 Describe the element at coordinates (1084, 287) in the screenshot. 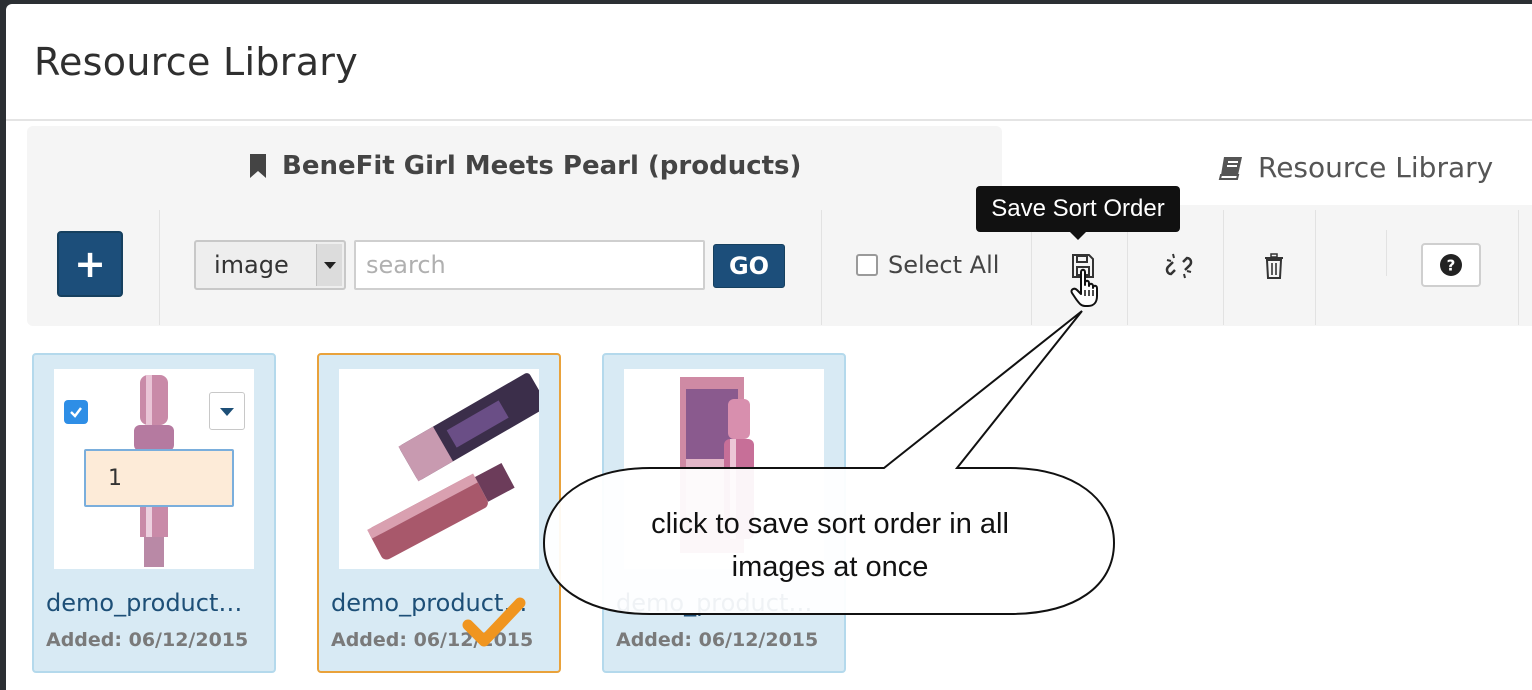

I see `hand-pointer-icon` at that location.